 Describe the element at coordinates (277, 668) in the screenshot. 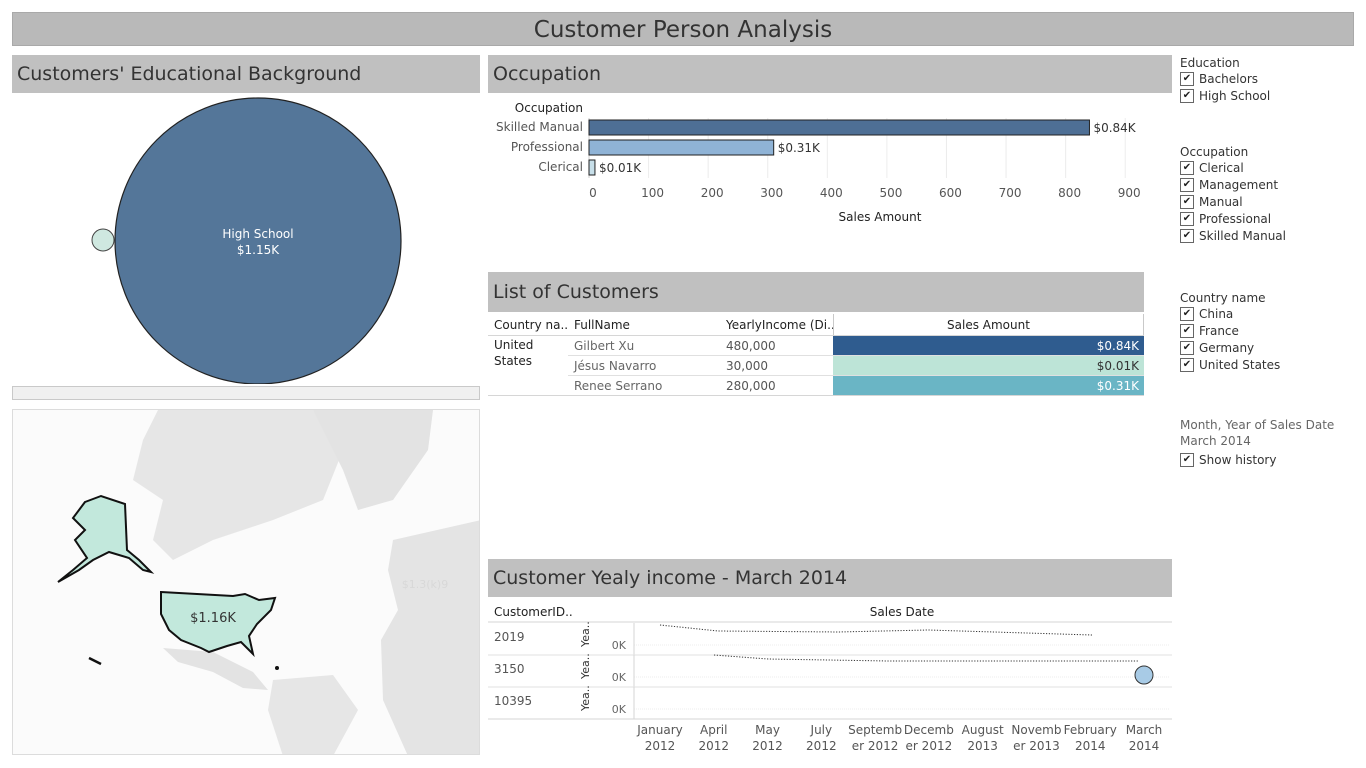

I see `puerto-rico-shape` at that location.